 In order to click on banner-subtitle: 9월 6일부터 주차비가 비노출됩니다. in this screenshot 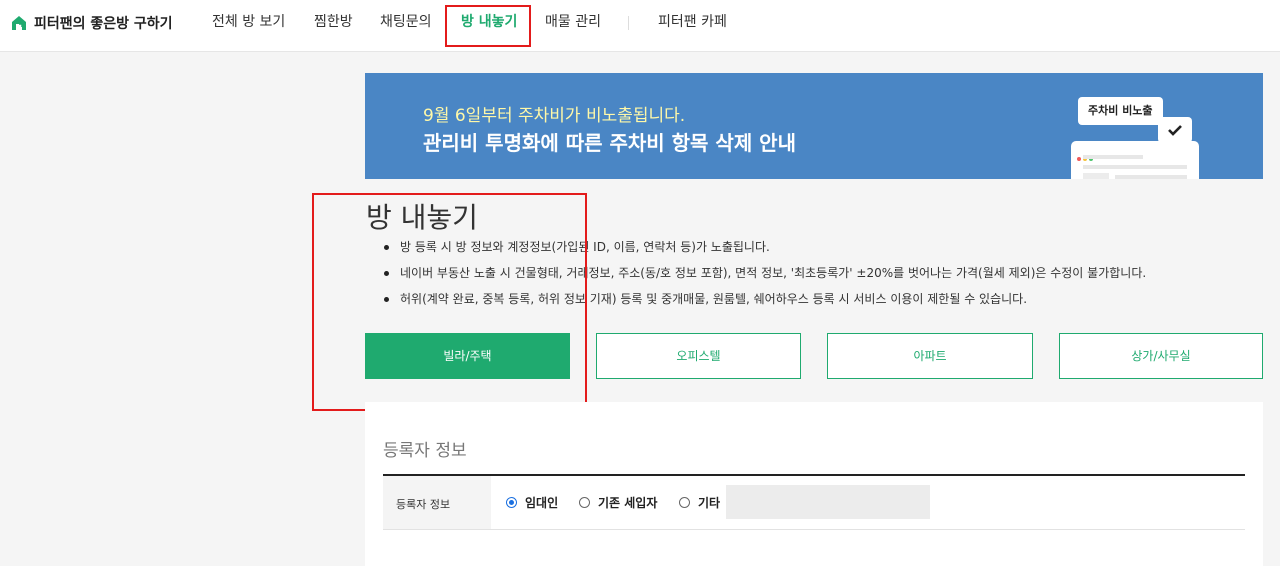, I will do `click(554, 116)`.